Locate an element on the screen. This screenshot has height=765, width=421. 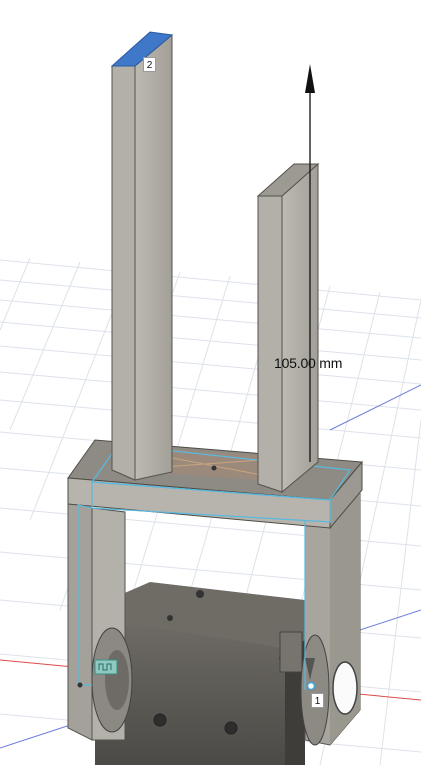
tall-post is located at coordinates (142, 256).